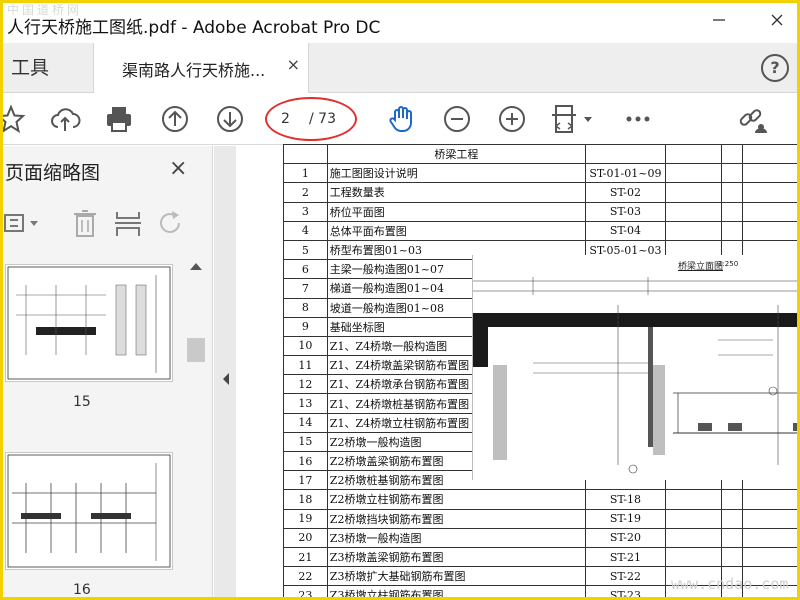 The width and height of the screenshot is (800, 600). What do you see at coordinates (82, 590) in the screenshot?
I see `thumbnail-label-16: 16` at bounding box center [82, 590].